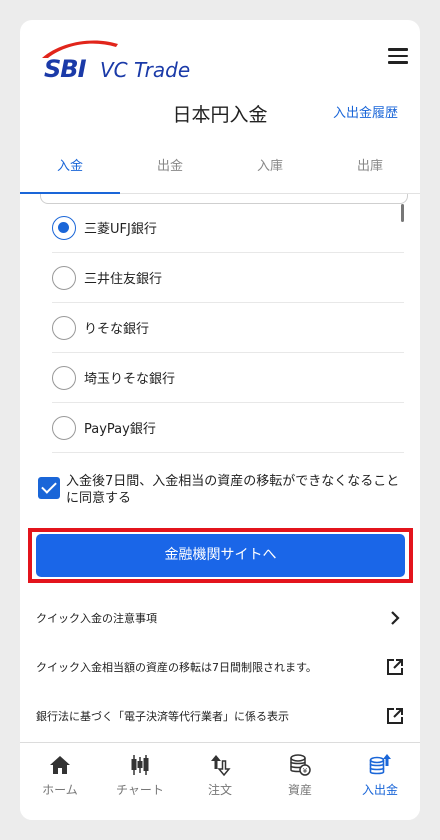  What do you see at coordinates (140, 790) in the screenshot?
I see `nav-label: チャート` at bounding box center [140, 790].